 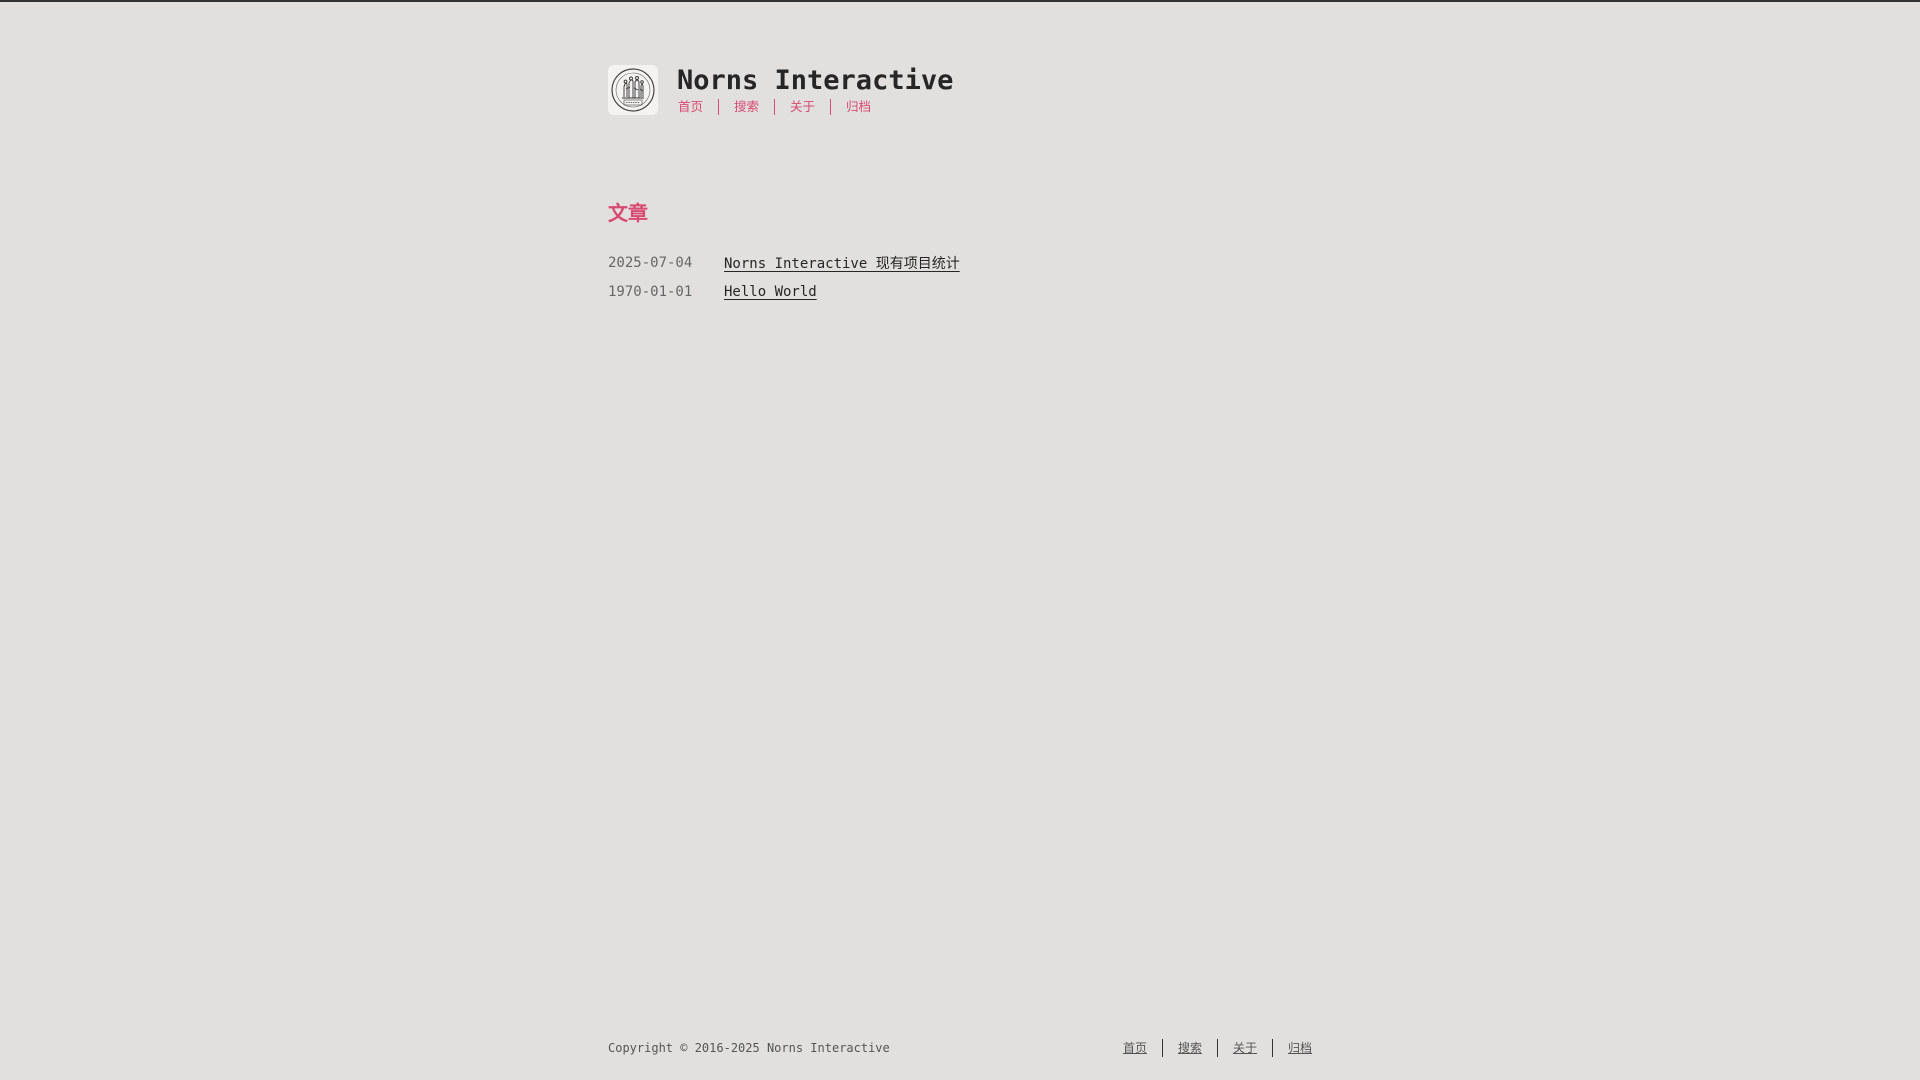 What do you see at coordinates (1291, 1048) in the screenshot?
I see `footer-nav-archive: 归档` at bounding box center [1291, 1048].